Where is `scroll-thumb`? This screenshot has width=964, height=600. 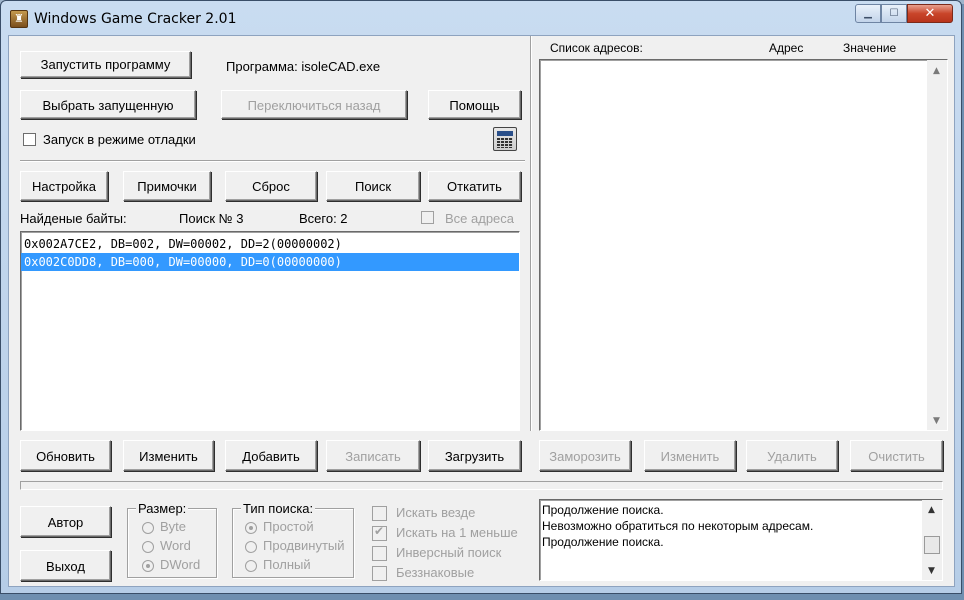 scroll-thumb is located at coordinates (932, 545).